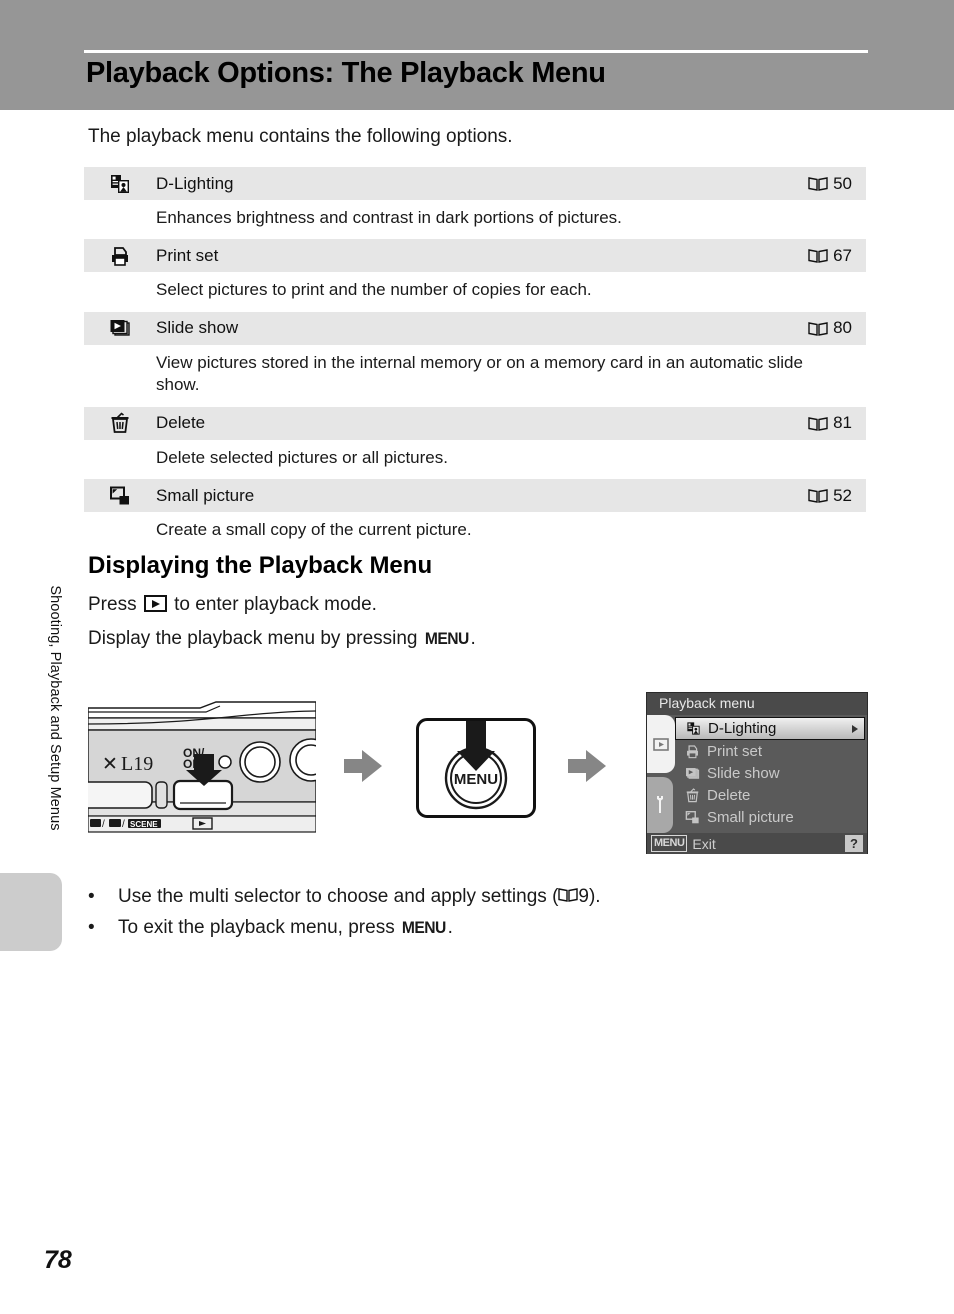  Describe the element at coordinates (205, 495) in the screenshot. I see `option-name: Small picture` at that location.